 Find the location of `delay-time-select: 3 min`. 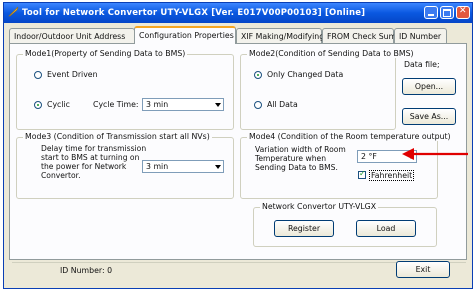

delay-time-select: 3 min is located at coordinates (183, 166).